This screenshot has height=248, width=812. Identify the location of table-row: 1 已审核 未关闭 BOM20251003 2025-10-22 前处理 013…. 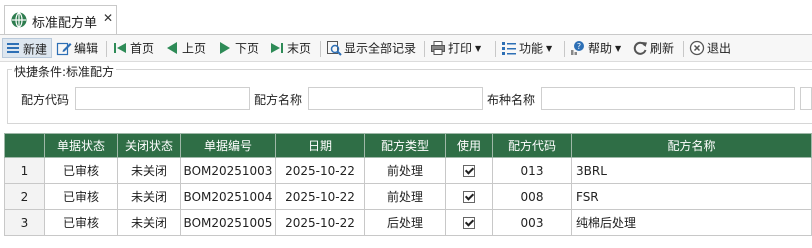
(408, 170).